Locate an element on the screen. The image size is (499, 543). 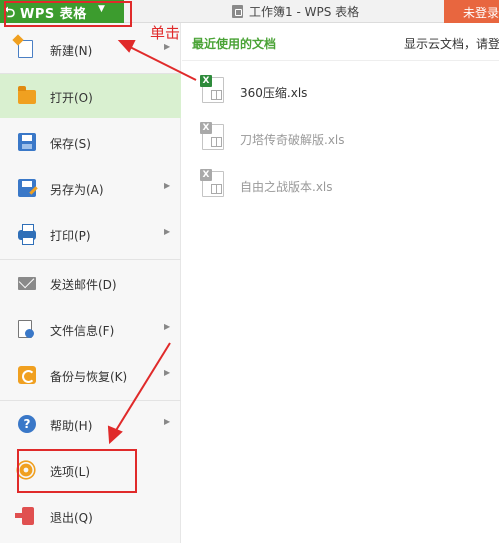
menu-item-label: 退出(Q) is located at coordinates (71, 518).